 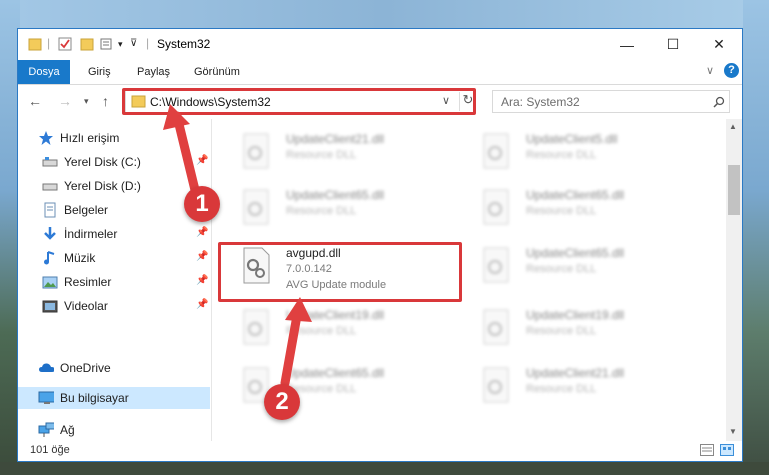 I want to click on nav-item-pictures: Resimler 📌, so click(x=114, y=282).